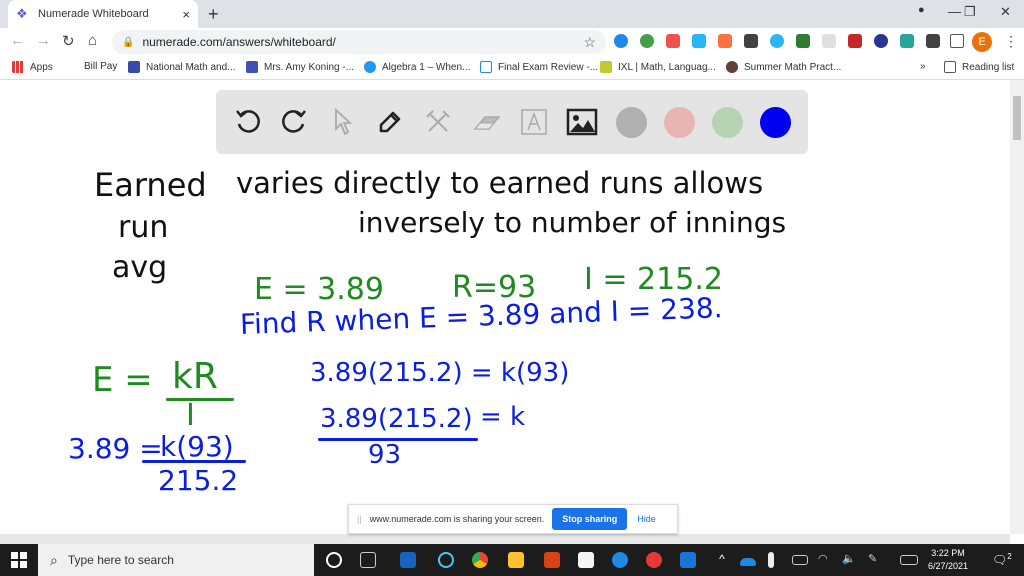 This screenshot has height=576, width=1024. I want to click on menu-icon: ⋮, so click(1011, 41).